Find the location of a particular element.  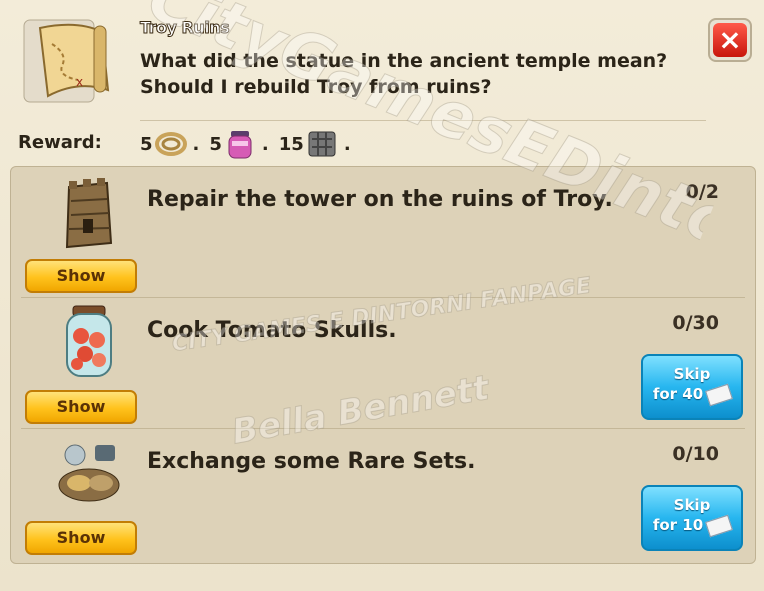

close-button: × is located at coordinates (730, 40).